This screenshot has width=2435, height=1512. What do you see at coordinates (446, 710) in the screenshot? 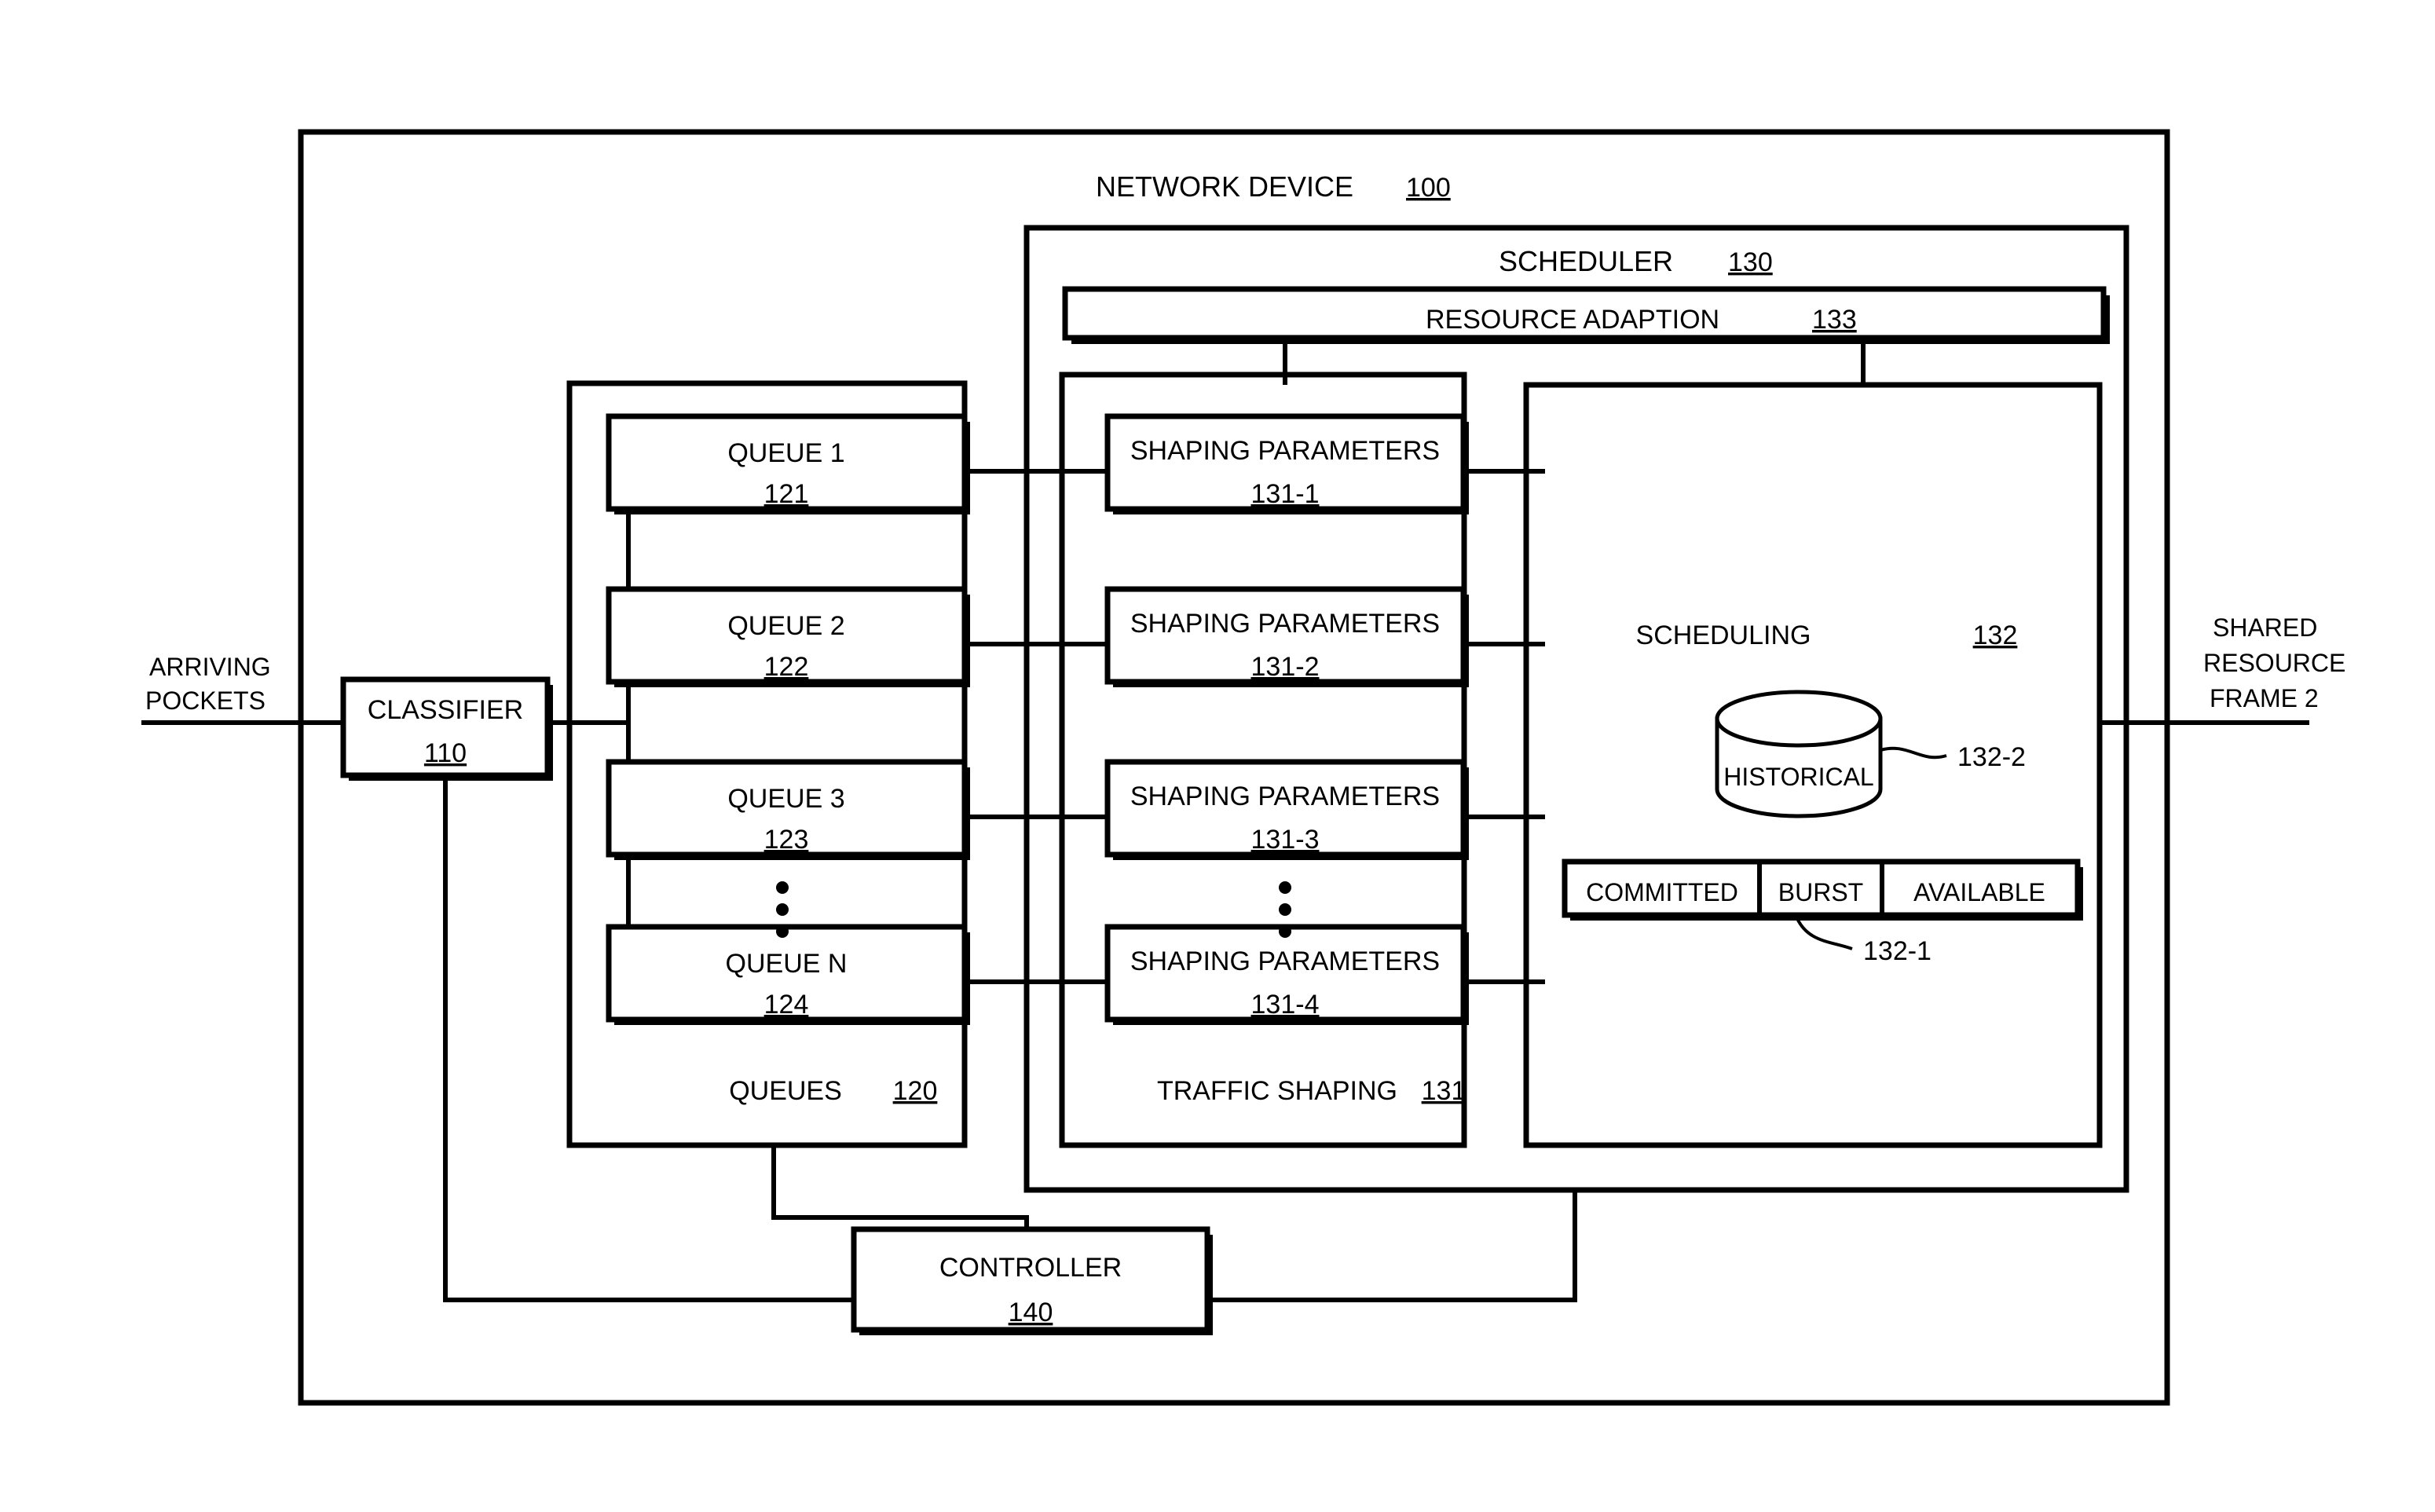
I see `classifier-title: CLASSIFIER` at bounding box center [446, 710].